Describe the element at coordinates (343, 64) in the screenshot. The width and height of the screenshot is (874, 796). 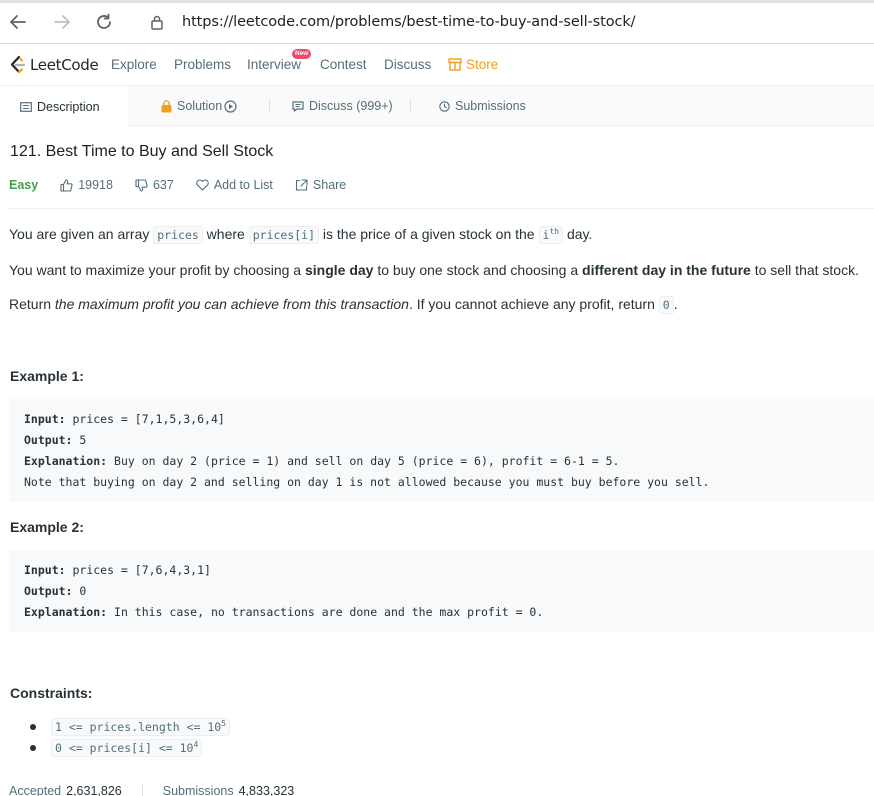
I see `nav-contest: Contest` at that location.